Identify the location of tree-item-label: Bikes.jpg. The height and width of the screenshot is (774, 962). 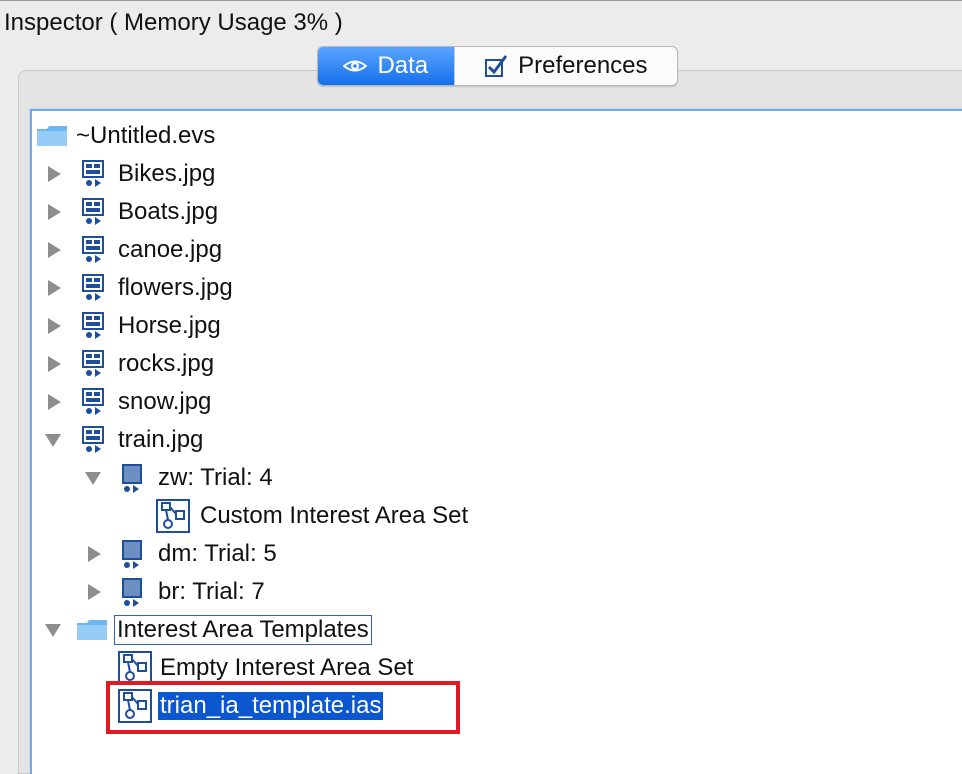
(167, 173).